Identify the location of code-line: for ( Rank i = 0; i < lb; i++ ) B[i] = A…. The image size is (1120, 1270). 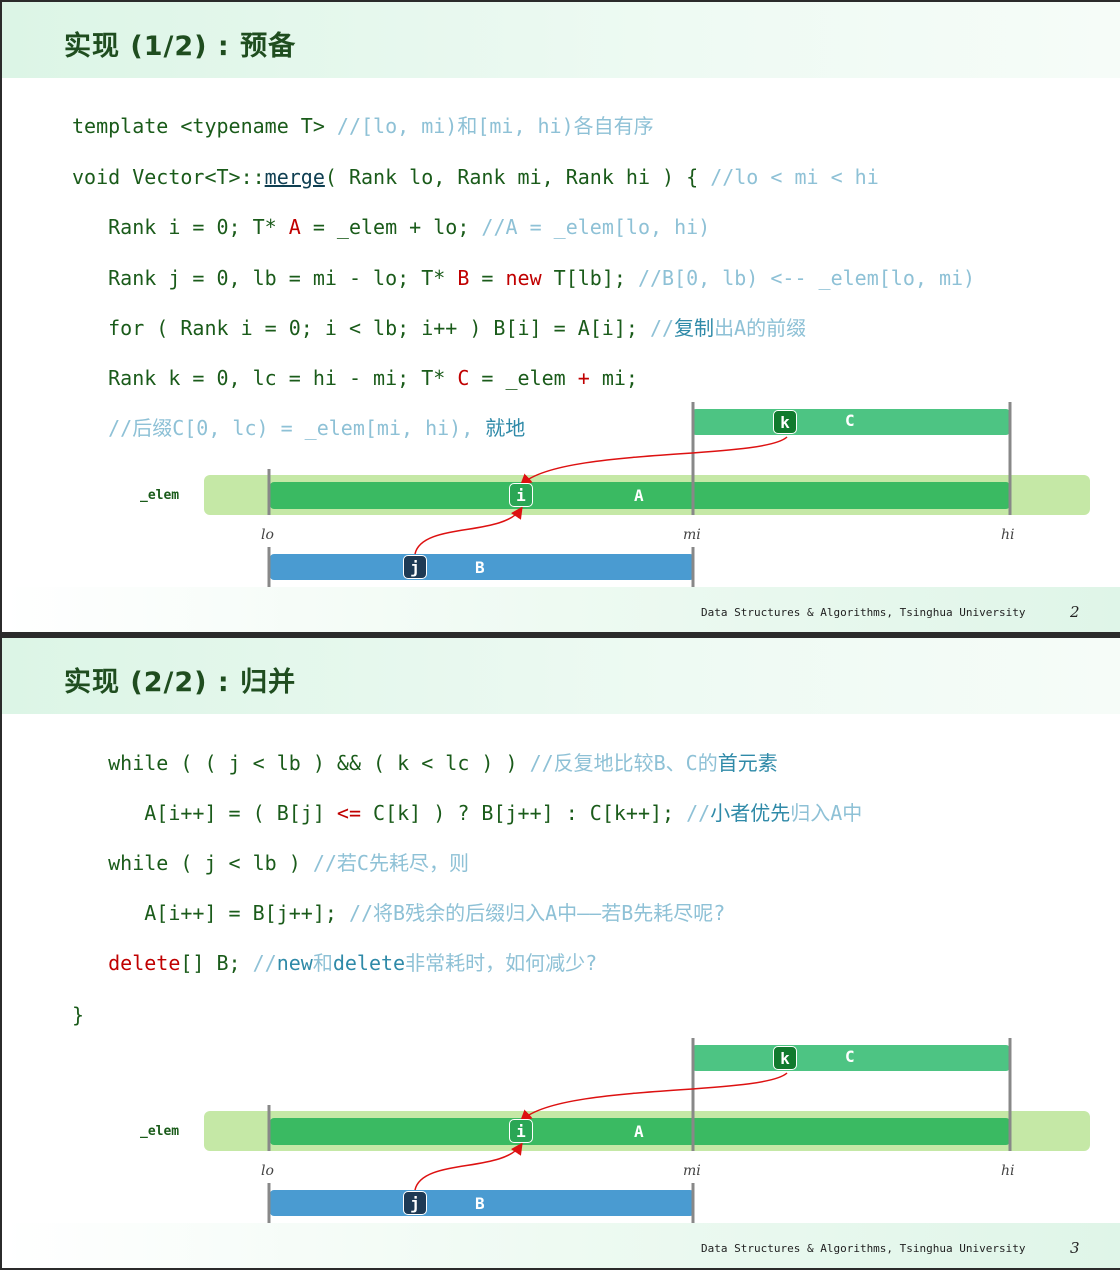
(439, 328).